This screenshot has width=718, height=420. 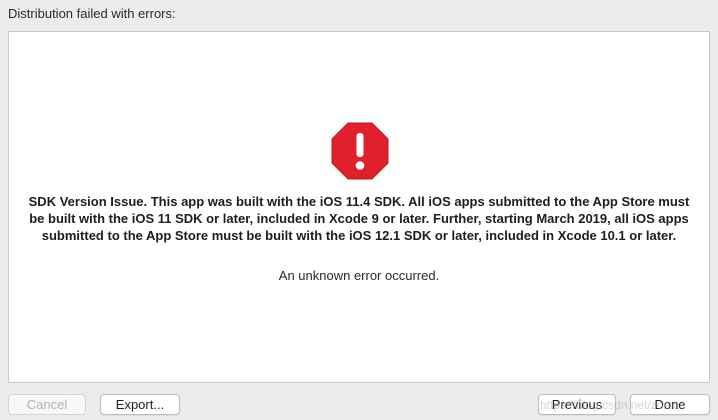 What do you see at coordinates (670, 404) in the screenshot?
I see `done-button: Done` at bounding box center [670, 404].